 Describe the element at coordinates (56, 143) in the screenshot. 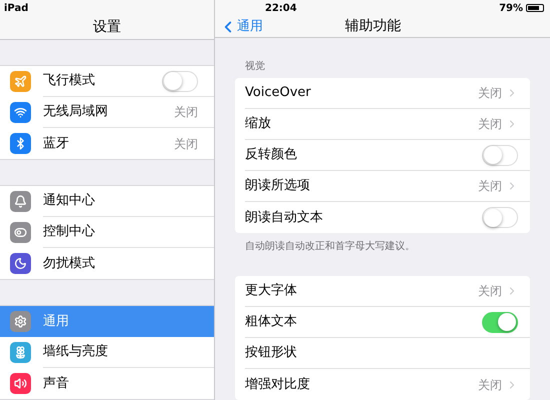

I see `item-label: 蓝牙` at that location.